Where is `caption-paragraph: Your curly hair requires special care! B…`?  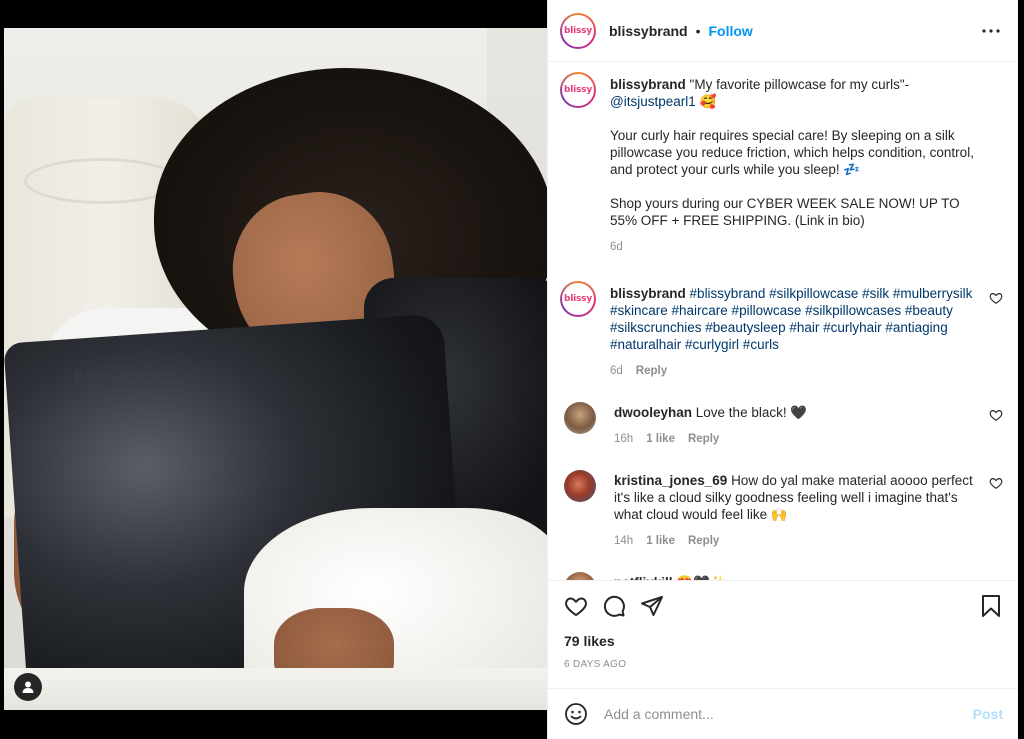
caption-paragraph: Your curly hair requires special care! B… is located at coordinates (792, 152).